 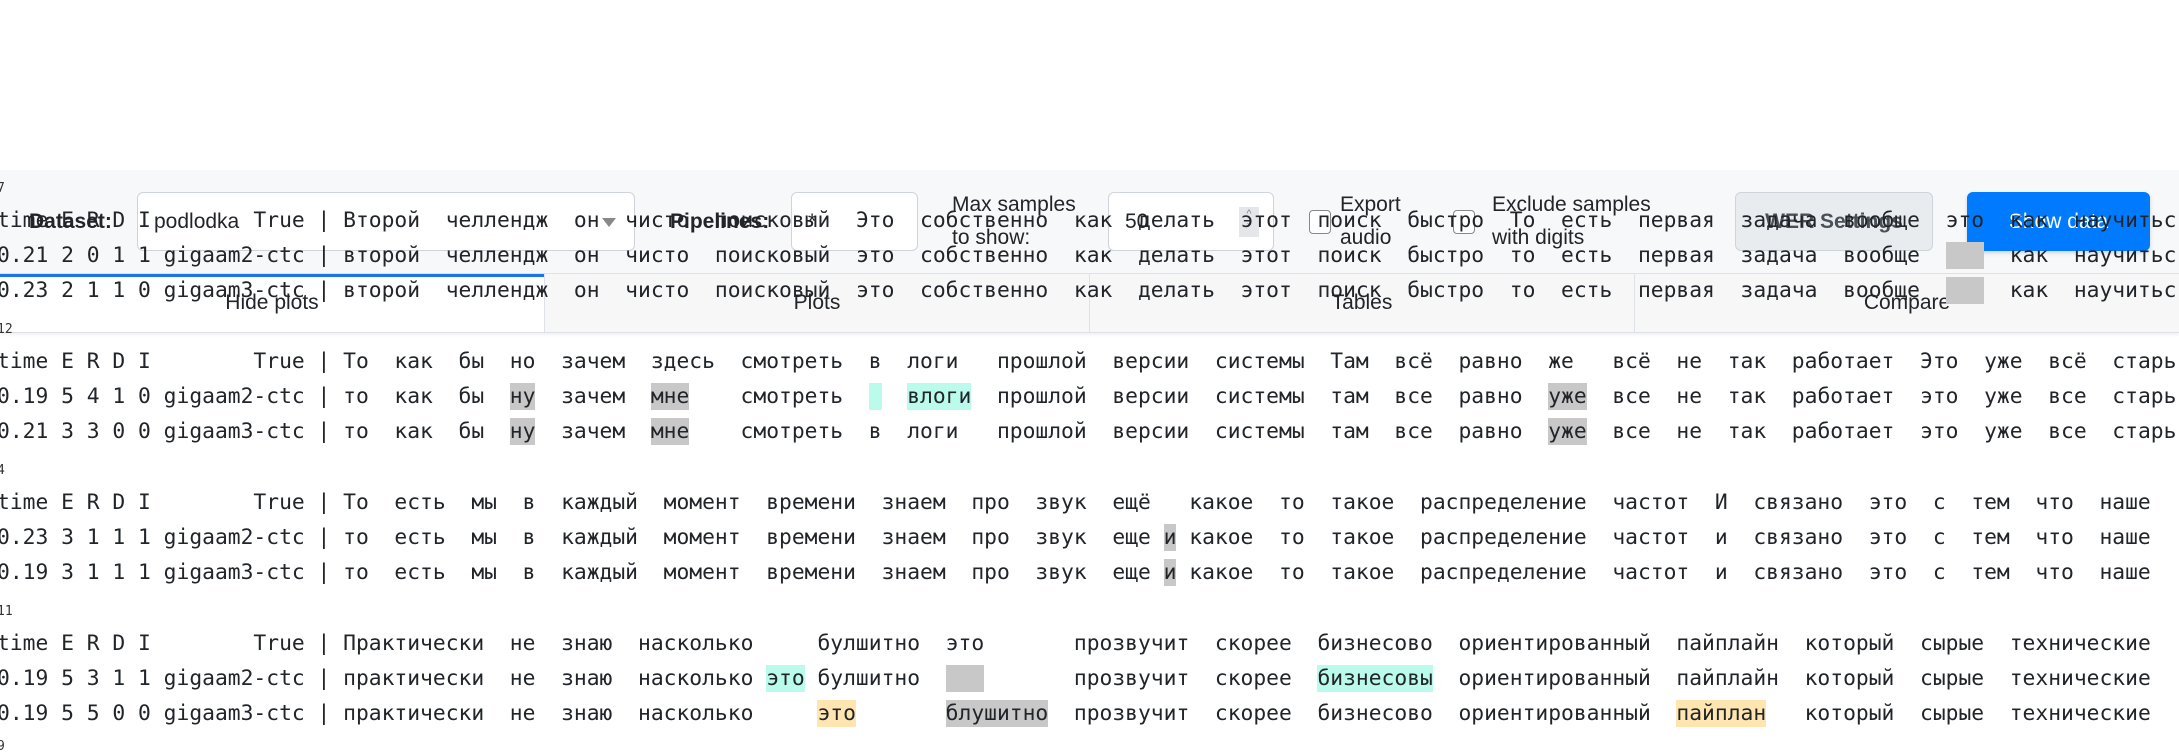 I want to click on word: прошлой, so click(x=1041, y=431).